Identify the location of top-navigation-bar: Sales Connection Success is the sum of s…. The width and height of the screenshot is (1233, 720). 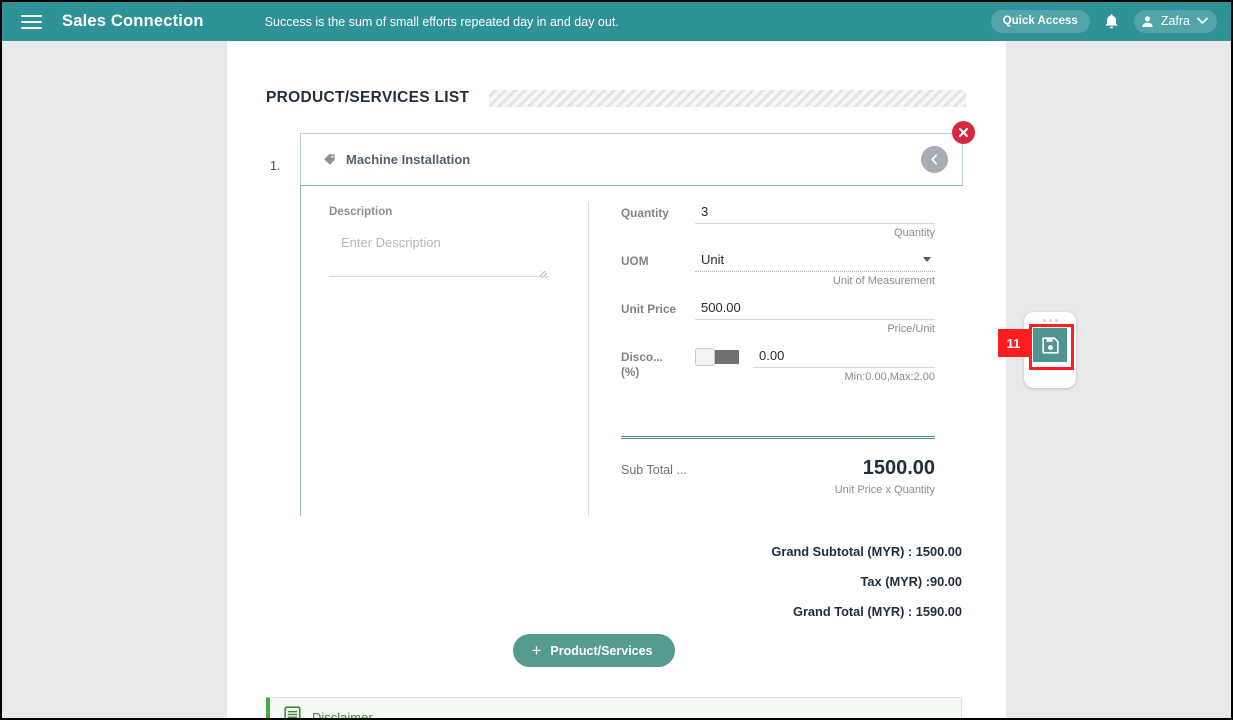
(616, 21).